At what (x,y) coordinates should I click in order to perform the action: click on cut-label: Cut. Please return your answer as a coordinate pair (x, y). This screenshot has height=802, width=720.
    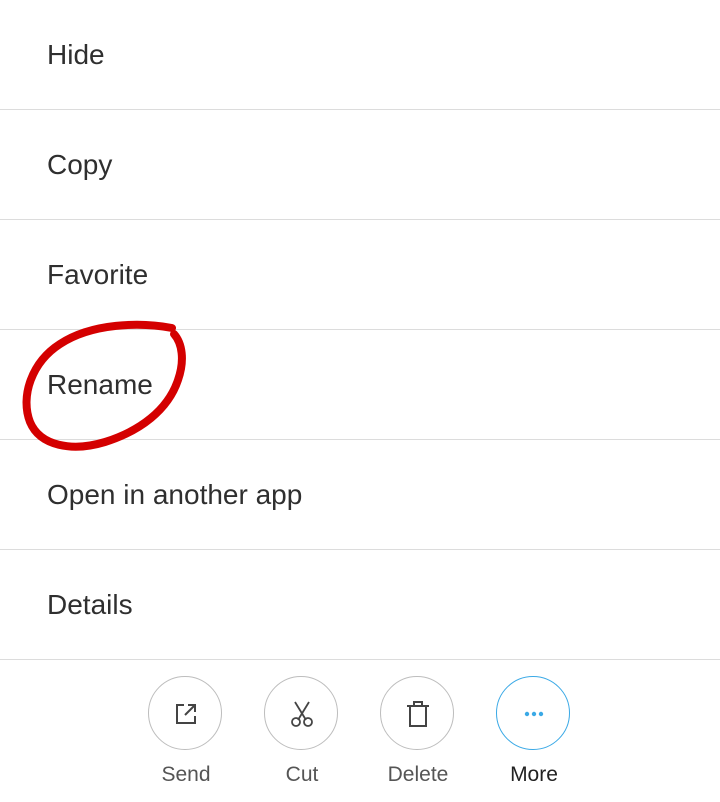
    Looking at the image, I should click on (302, 774).